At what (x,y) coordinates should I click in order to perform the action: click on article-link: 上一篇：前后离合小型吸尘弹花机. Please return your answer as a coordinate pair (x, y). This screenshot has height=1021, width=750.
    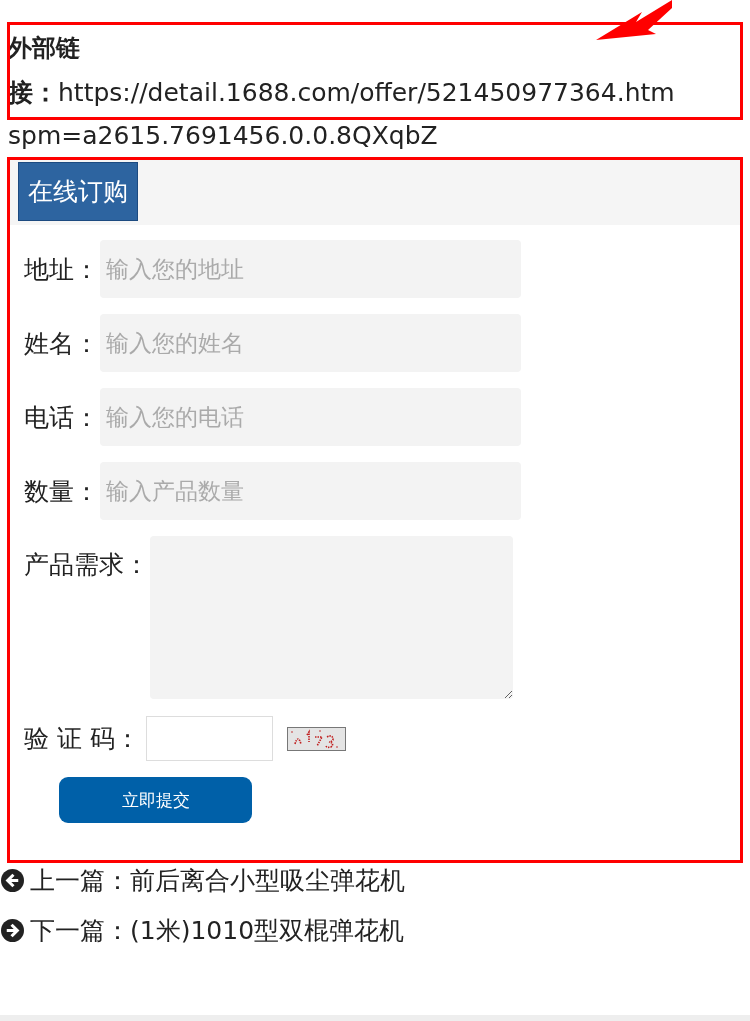
    Looking at the image, I should click on (217, 880).